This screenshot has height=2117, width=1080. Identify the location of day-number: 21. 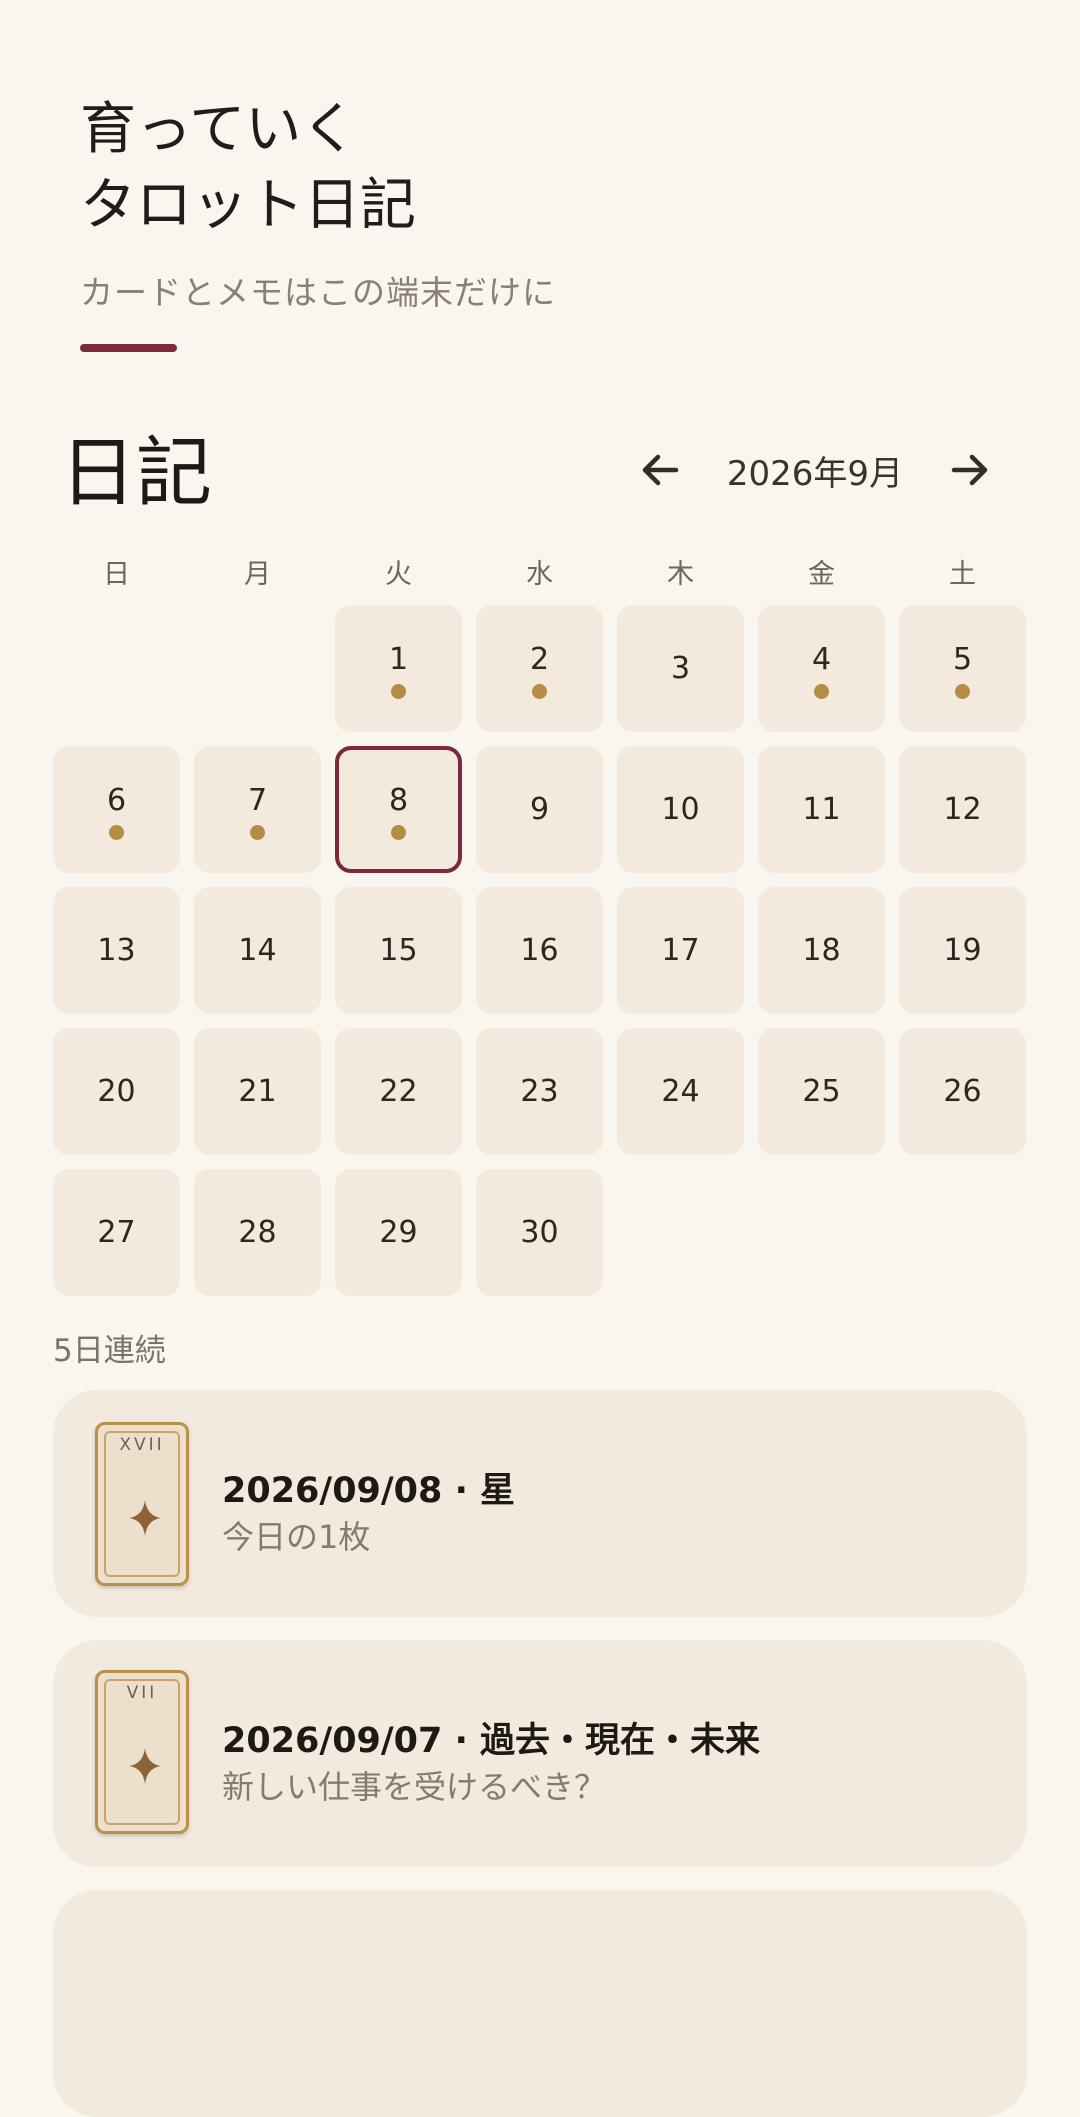
(257, 1091).